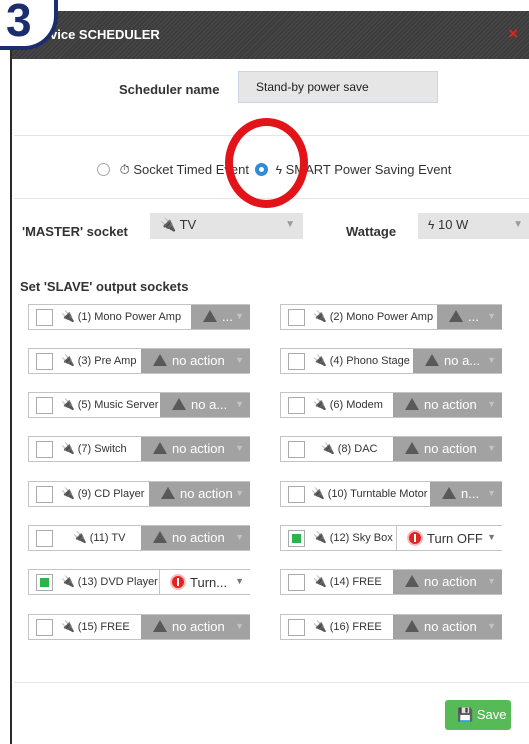 The image size is (529, 744). I want to click on socket-name: 🔌 (16) FREE, so click(347, 627).